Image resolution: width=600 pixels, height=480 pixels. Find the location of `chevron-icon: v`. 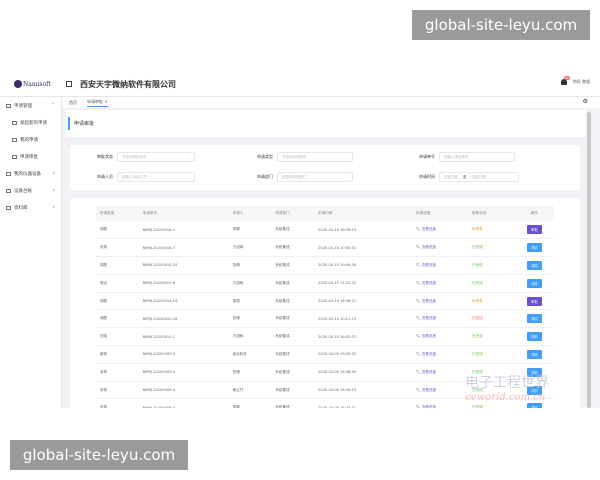

chevron-icon: v is located at coordinates (53, 190).